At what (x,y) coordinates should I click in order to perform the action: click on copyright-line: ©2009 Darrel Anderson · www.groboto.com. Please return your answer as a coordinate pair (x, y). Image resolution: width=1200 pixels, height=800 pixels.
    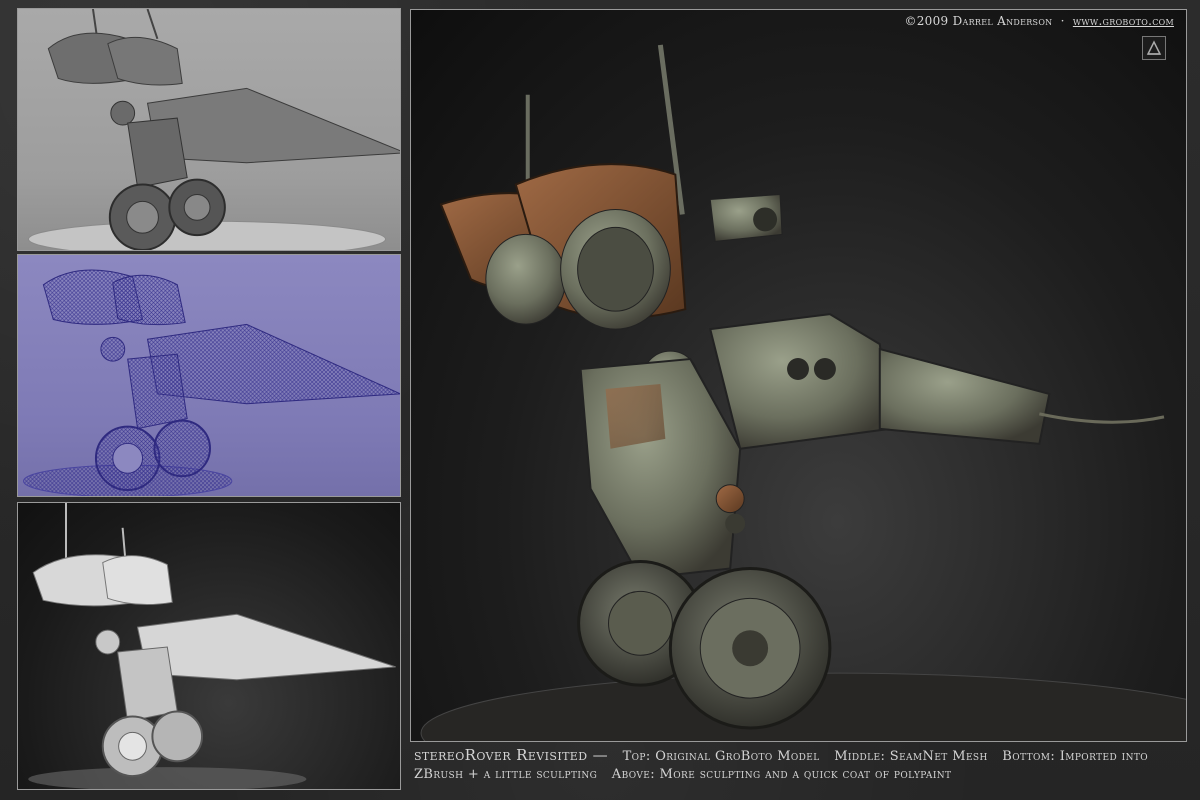
    Looking at the image, I should click on (1039, 21).